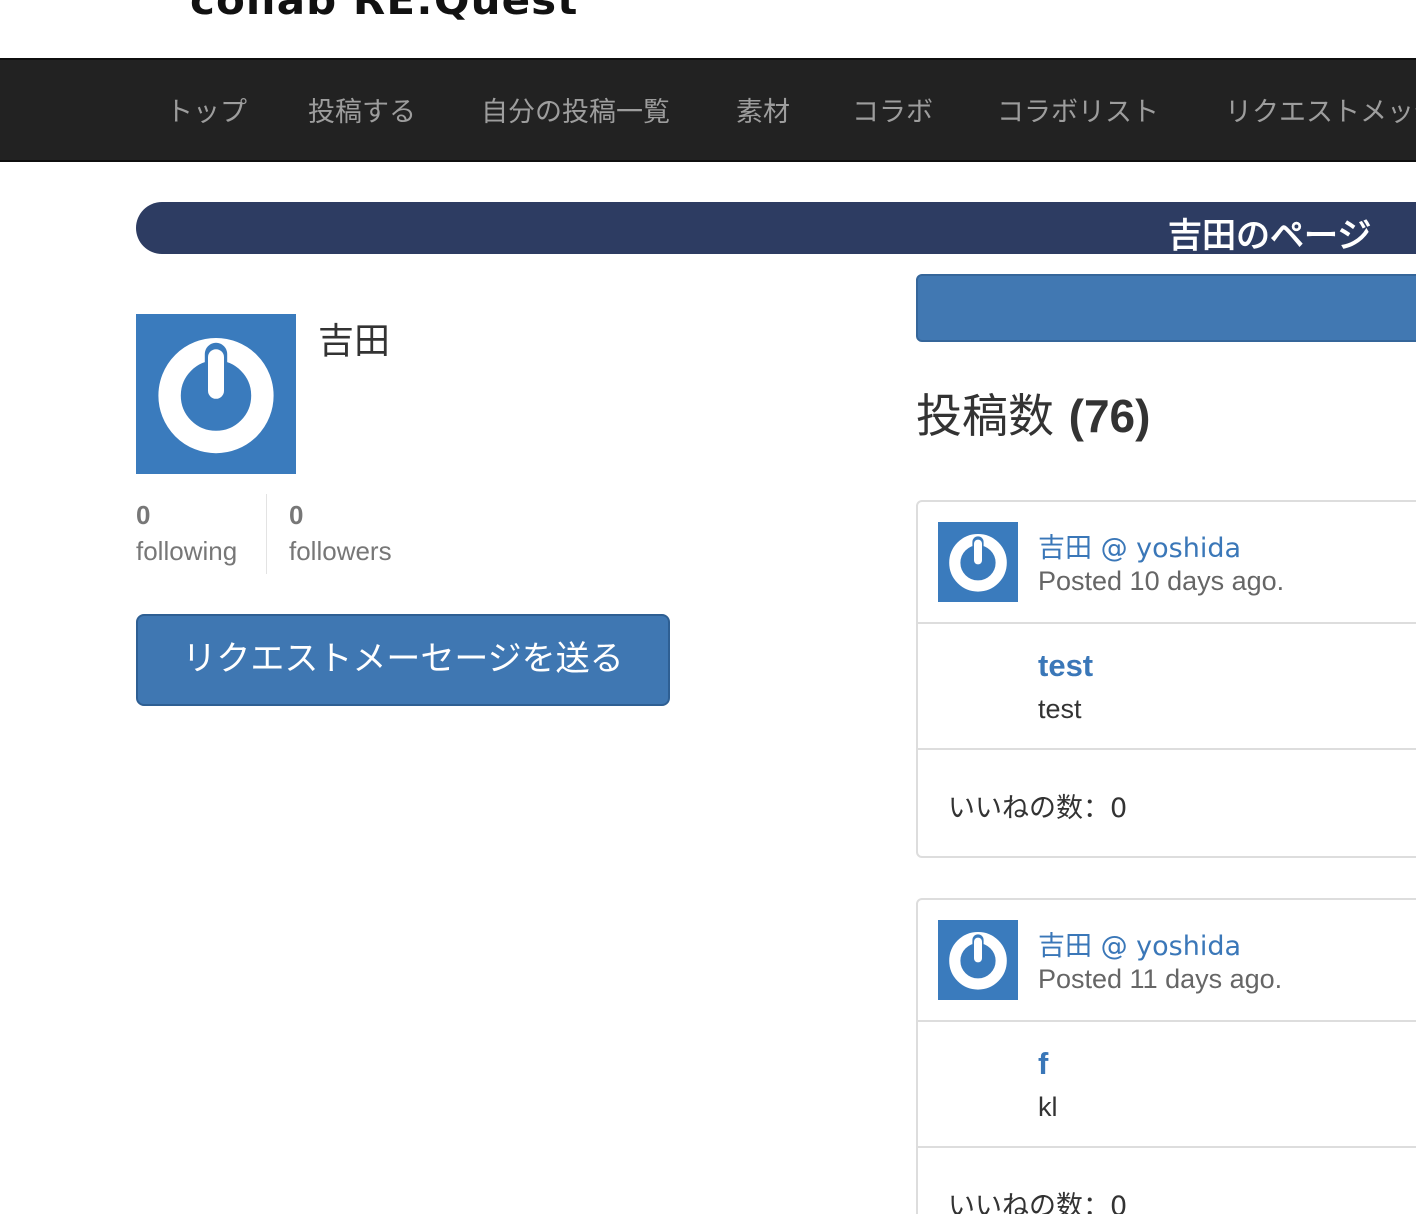 The height and width of the screenshot is (1214, 1416). What do you see at coordinates (1065, 666) in the screenshot?
I see `post-title-link: test` at bounding box center [1065, 666].